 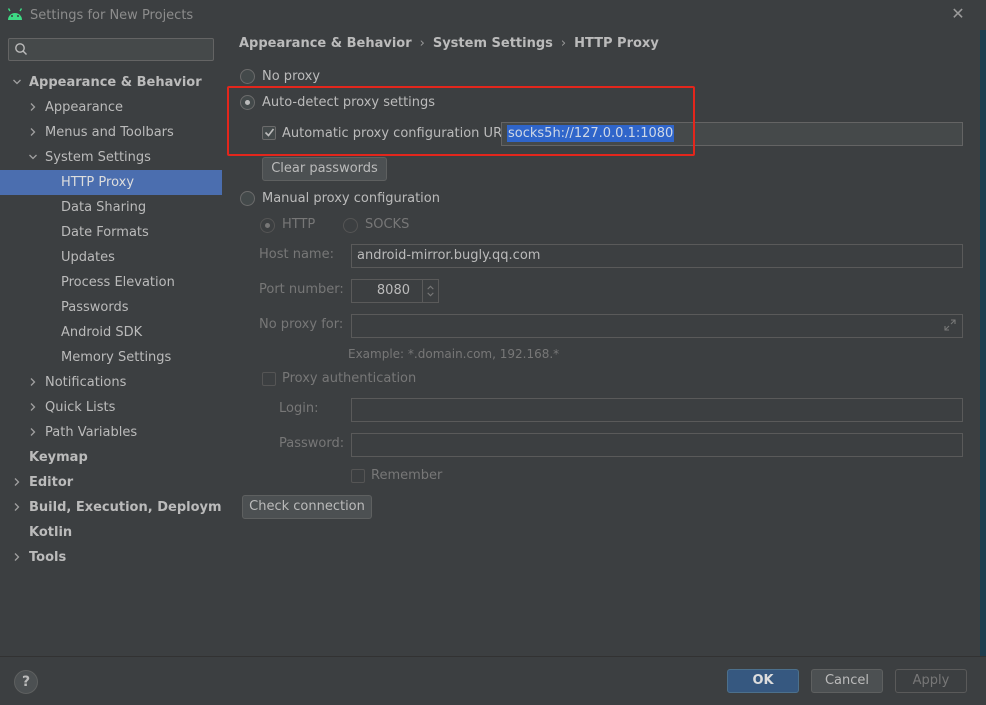 What do you see at coordinates (84, 107) in the screenshot?
I see `sidebar-item-label: Appearance` at bounding box center [84, 107].